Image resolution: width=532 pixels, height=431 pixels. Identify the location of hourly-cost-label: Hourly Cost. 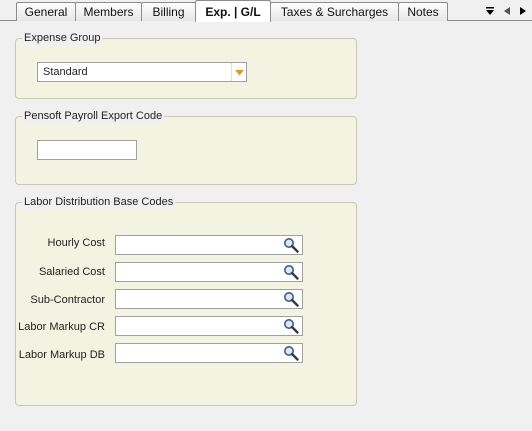
(76, 243).